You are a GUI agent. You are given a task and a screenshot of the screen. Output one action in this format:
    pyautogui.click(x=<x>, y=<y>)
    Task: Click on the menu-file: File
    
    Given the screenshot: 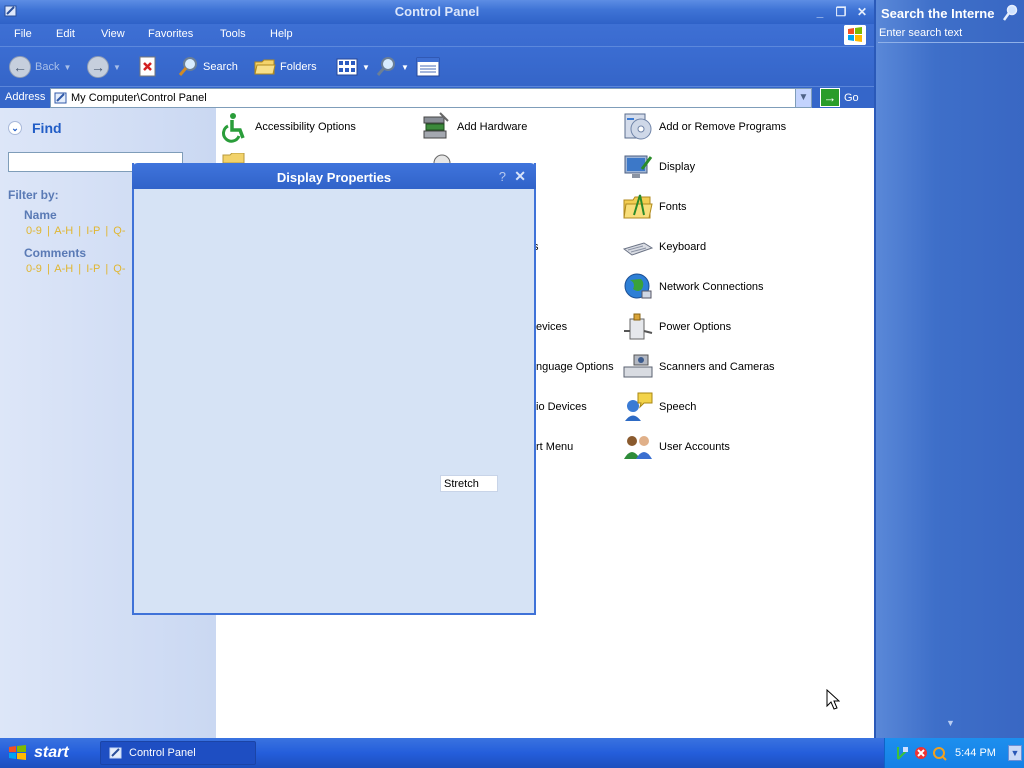 What is the action you would take?
    pyautogui.click(x=23, y=34)
    